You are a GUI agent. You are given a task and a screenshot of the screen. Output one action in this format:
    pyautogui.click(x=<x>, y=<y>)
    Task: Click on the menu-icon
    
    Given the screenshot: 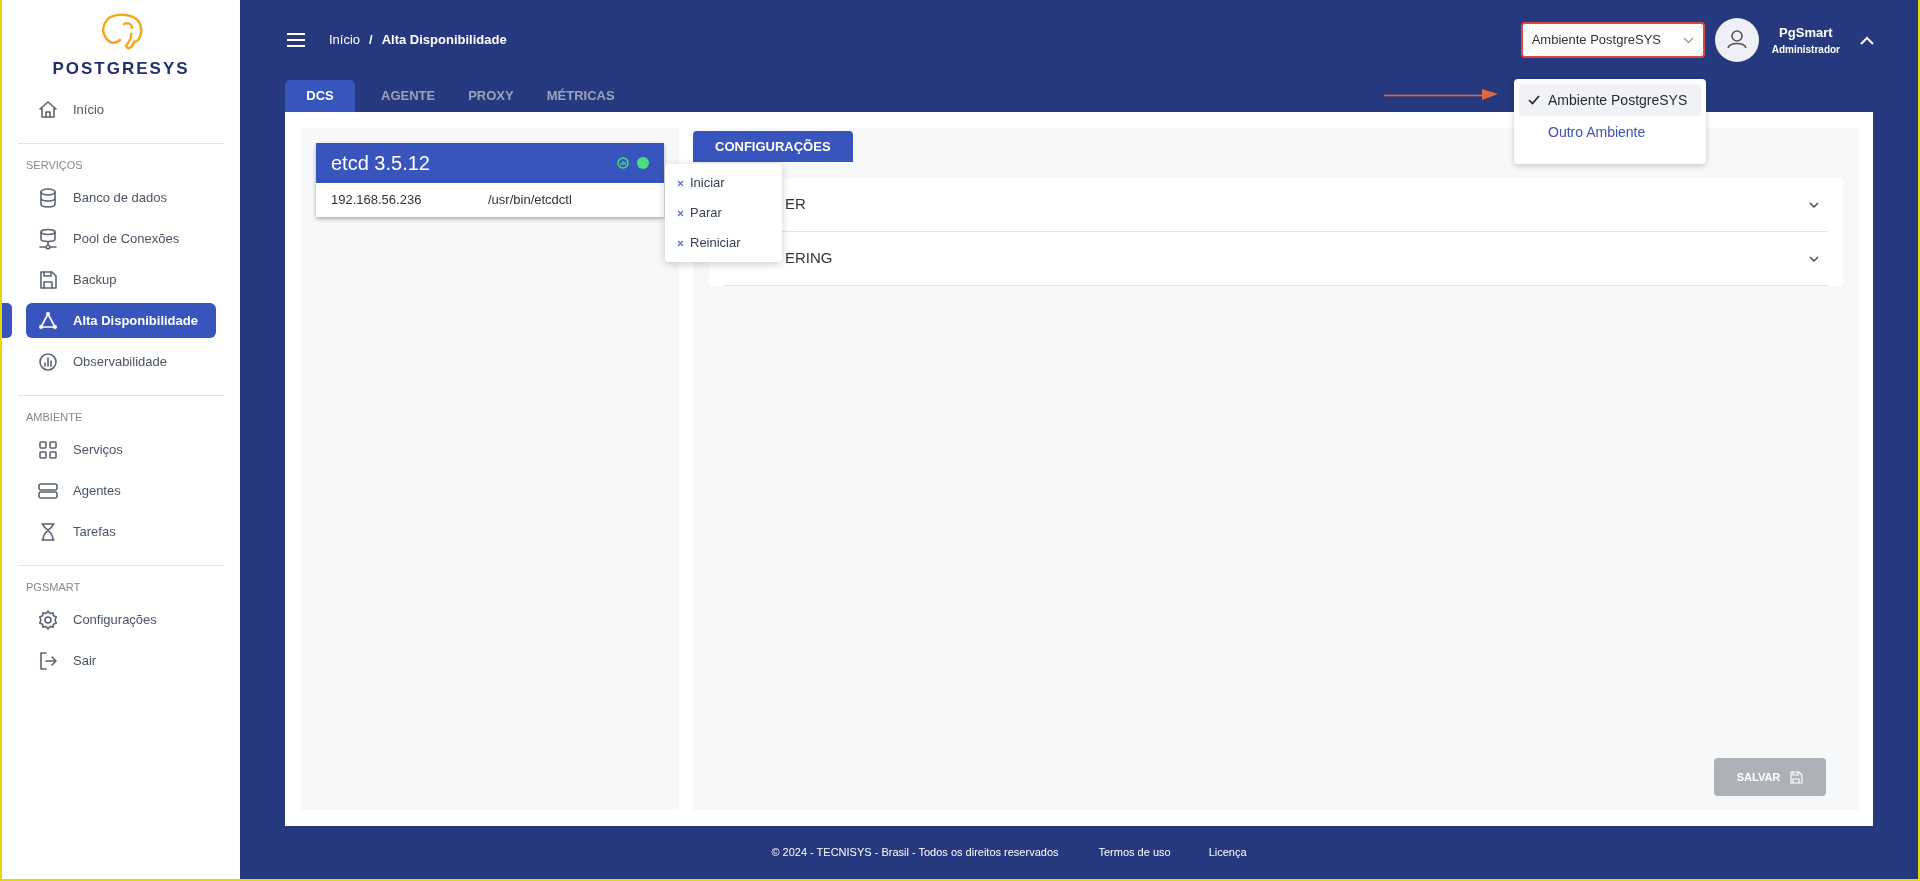 What is the action you would take?
    pyautogui.click(x=296, y=40)
    